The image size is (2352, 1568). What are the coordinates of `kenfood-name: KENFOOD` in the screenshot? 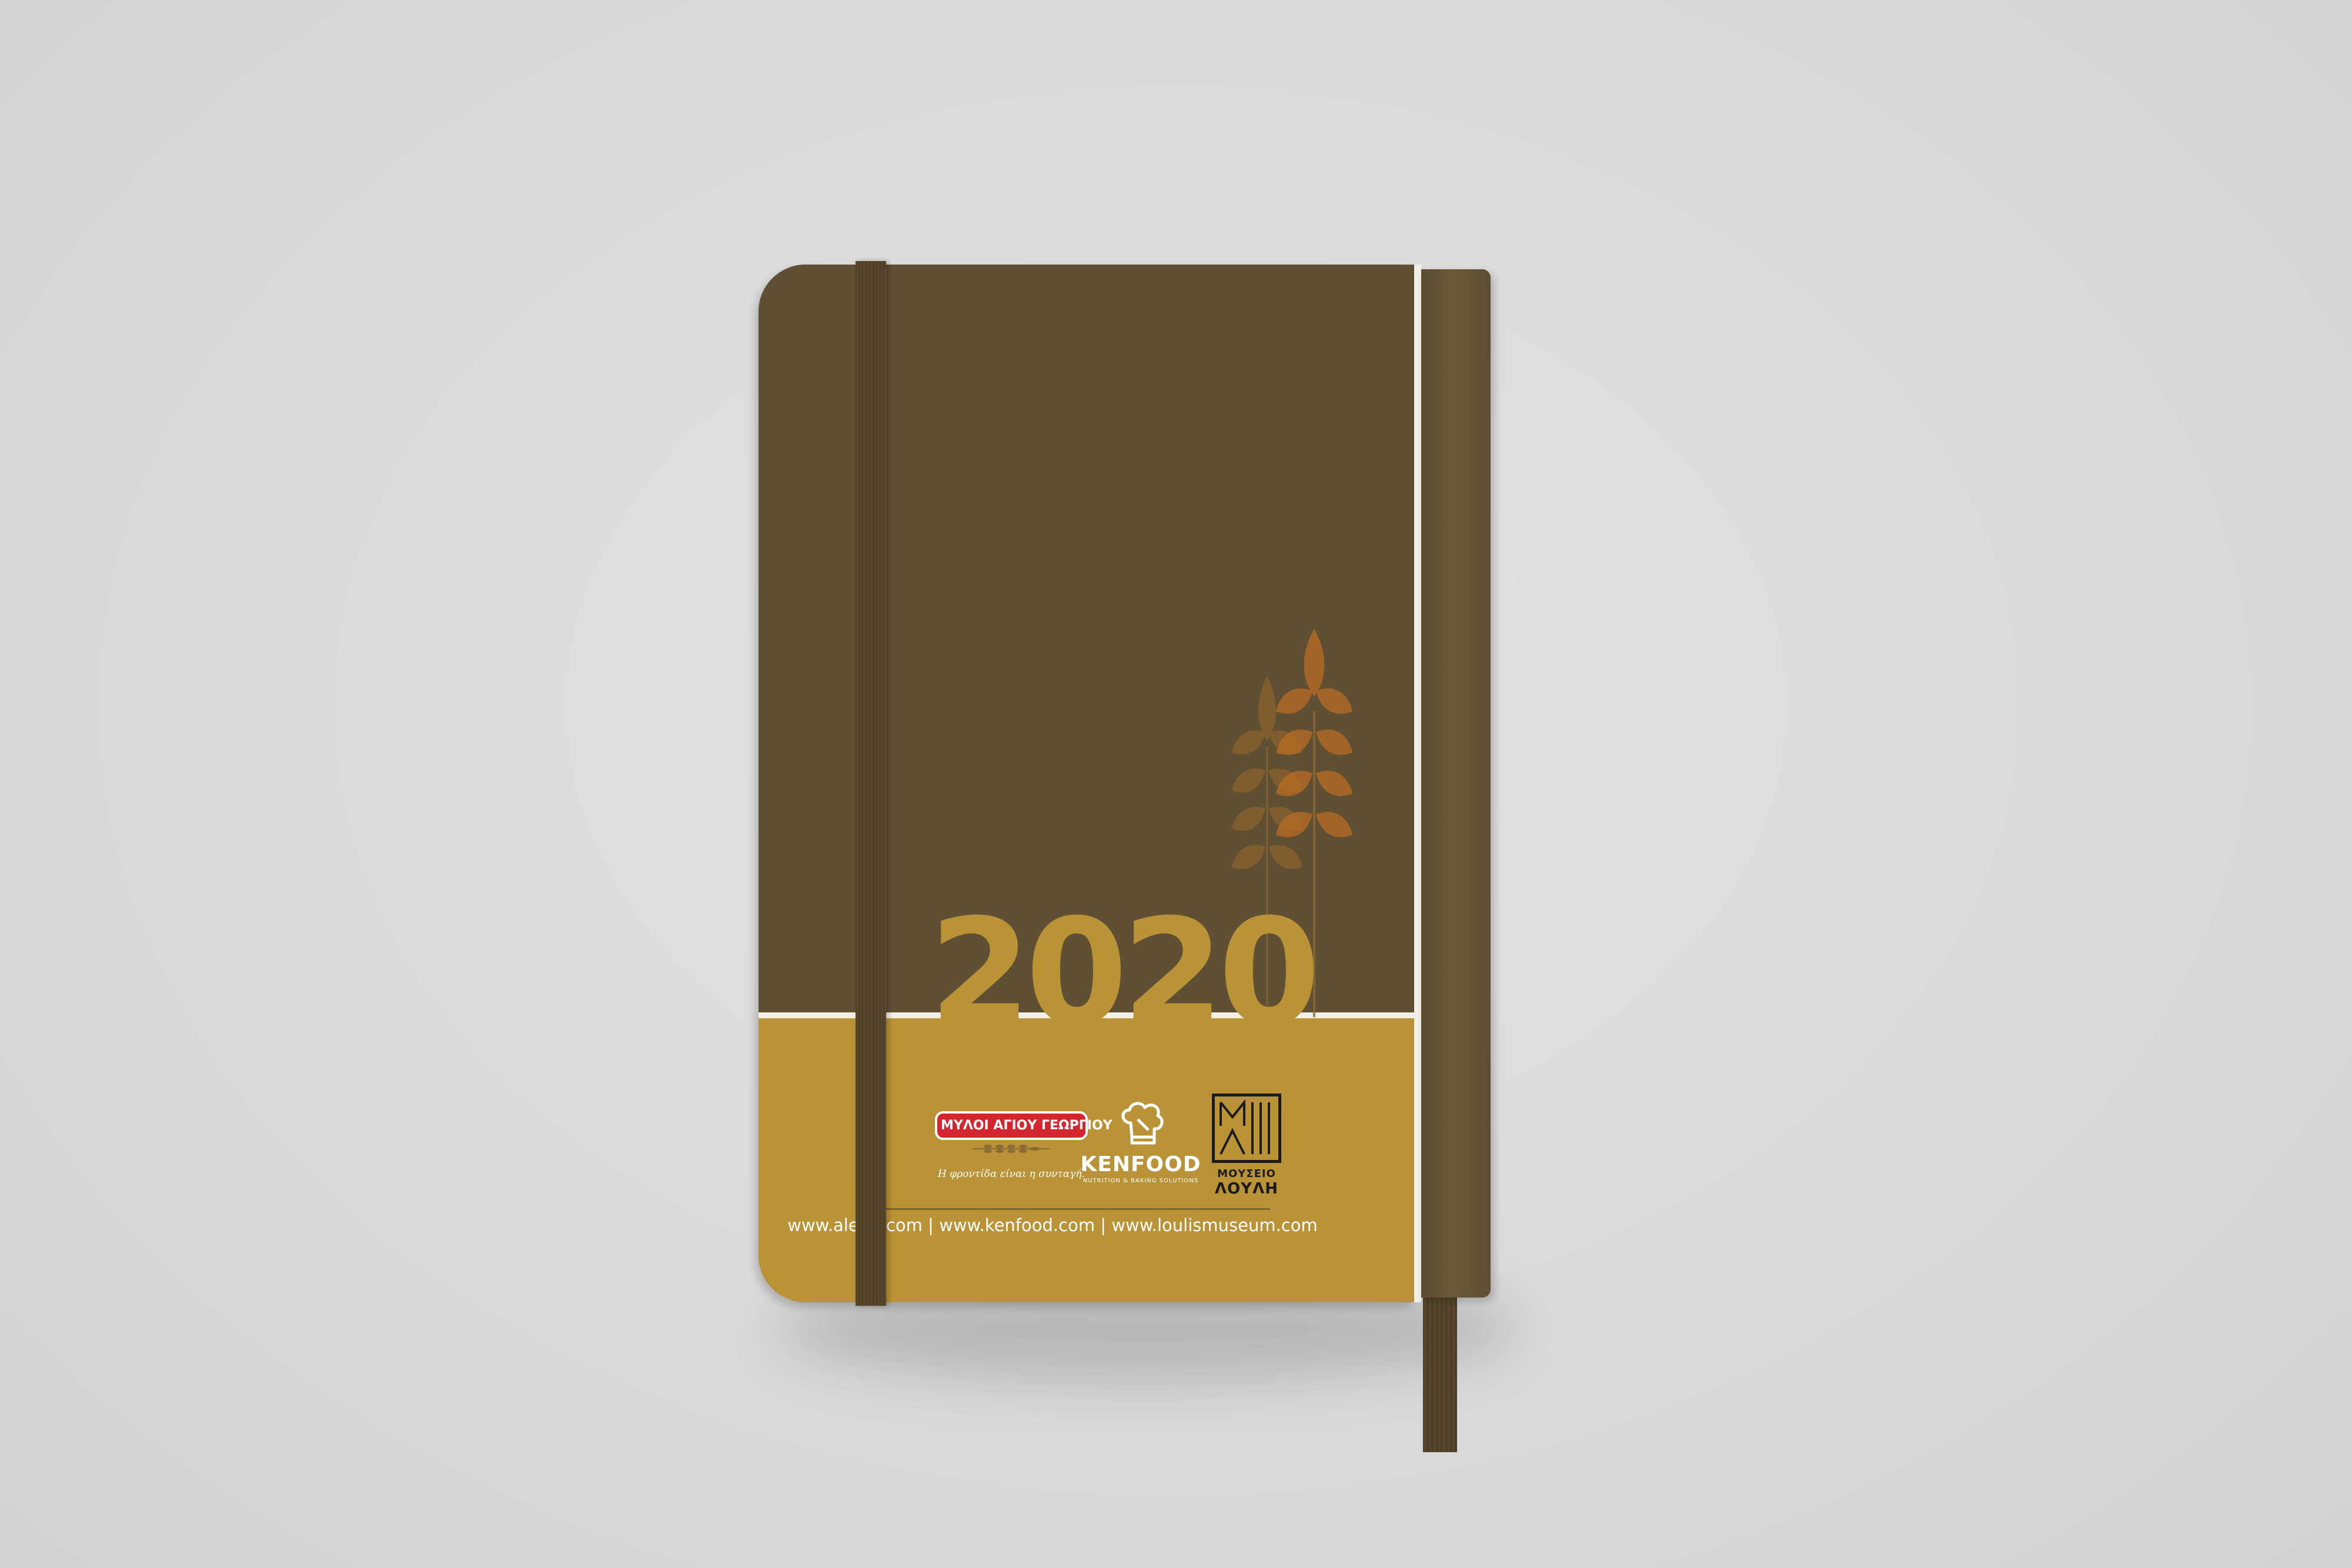 It's located at (1140, 1164).